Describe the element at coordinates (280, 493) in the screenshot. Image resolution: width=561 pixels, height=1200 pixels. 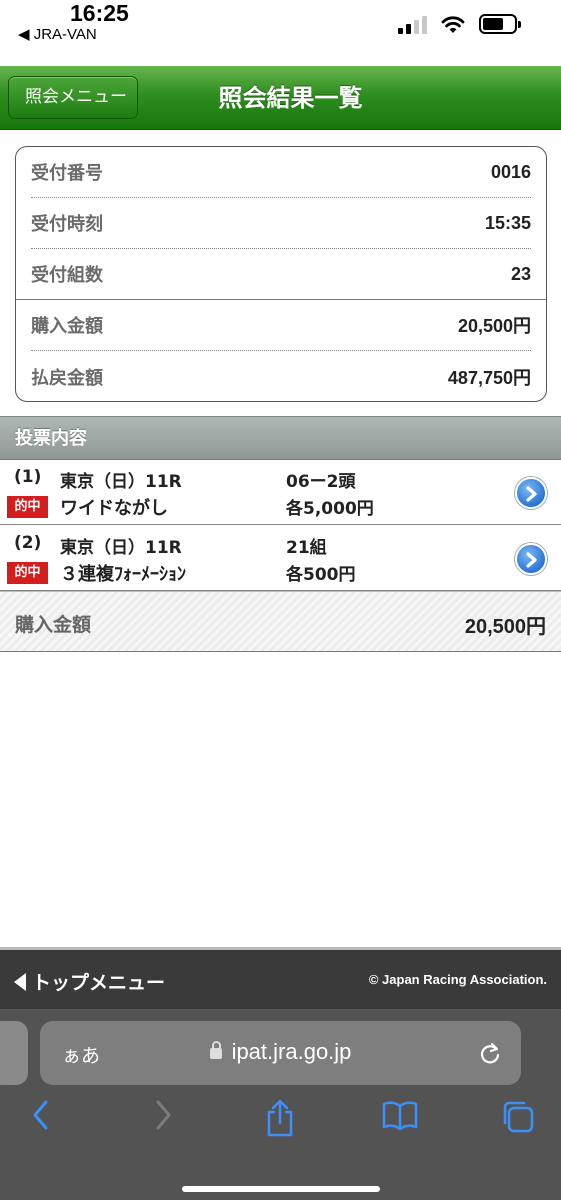
I see `vote-row: (1) 東京（日）11R 06ー2頭 的中 ワイドながし 各5,000円` at that location.